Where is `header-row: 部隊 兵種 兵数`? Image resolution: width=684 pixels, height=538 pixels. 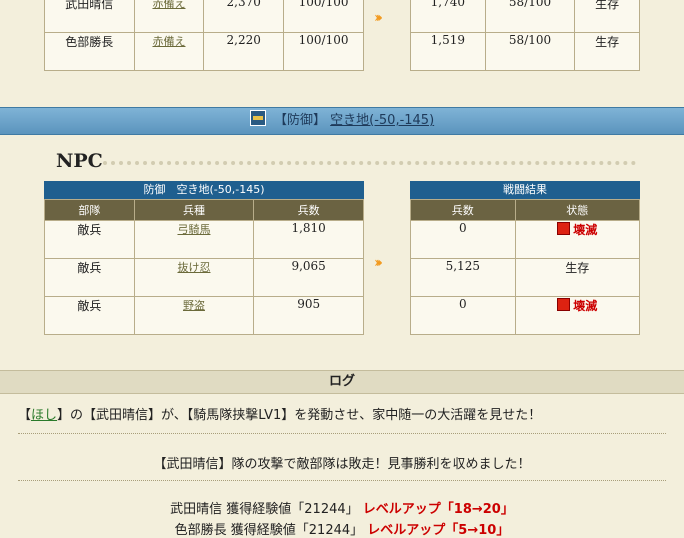
header-row: 部隊 兵種 兵数 is located at coordinates (204, 210).